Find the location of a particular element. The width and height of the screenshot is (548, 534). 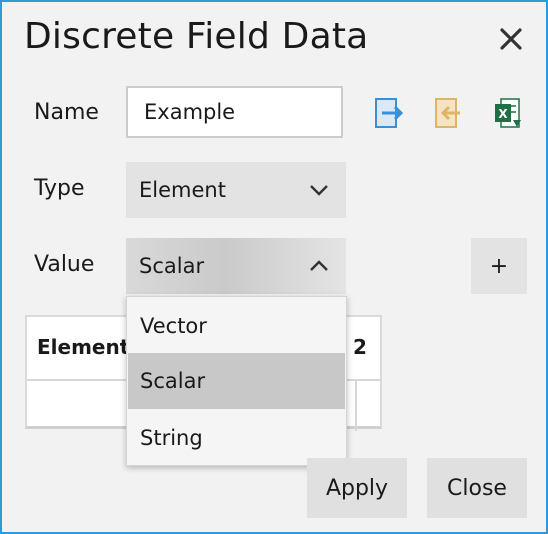

type-selected-value: Element is located at coordinates (182, 190).